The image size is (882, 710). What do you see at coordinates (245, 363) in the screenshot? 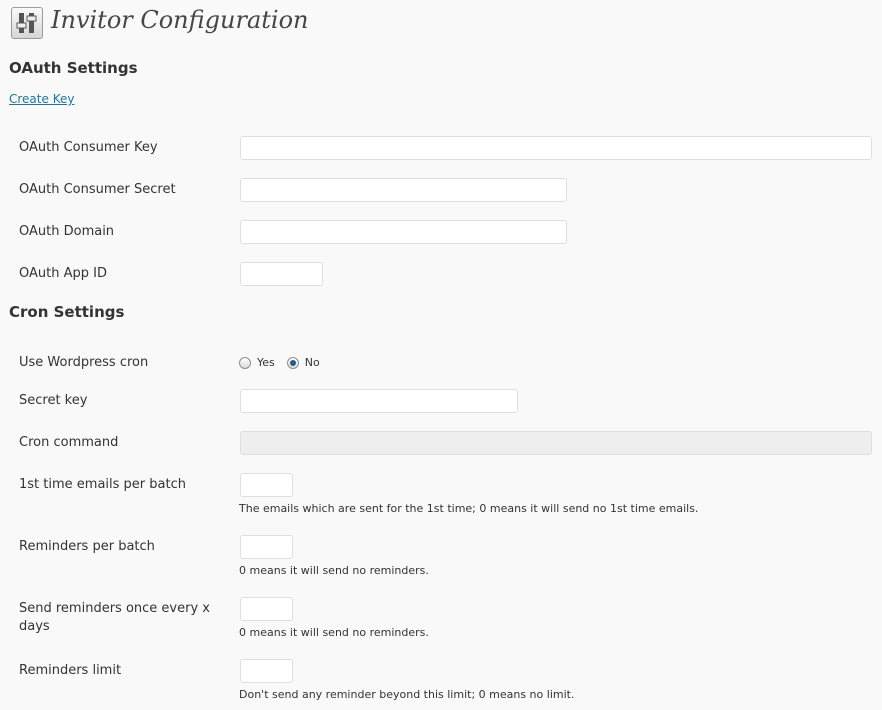
I see `use-wordpress-cron-yes-radio` at bounding box center [245, 363].